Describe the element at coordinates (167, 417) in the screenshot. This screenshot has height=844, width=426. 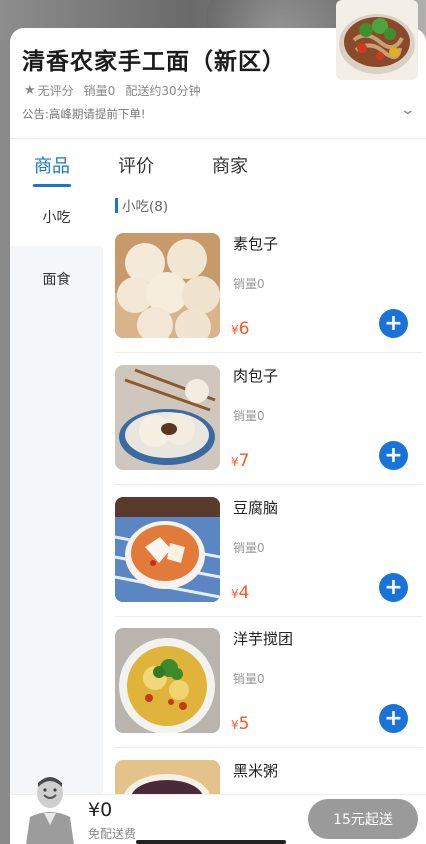
I see `meat-buns-photo` at that location.